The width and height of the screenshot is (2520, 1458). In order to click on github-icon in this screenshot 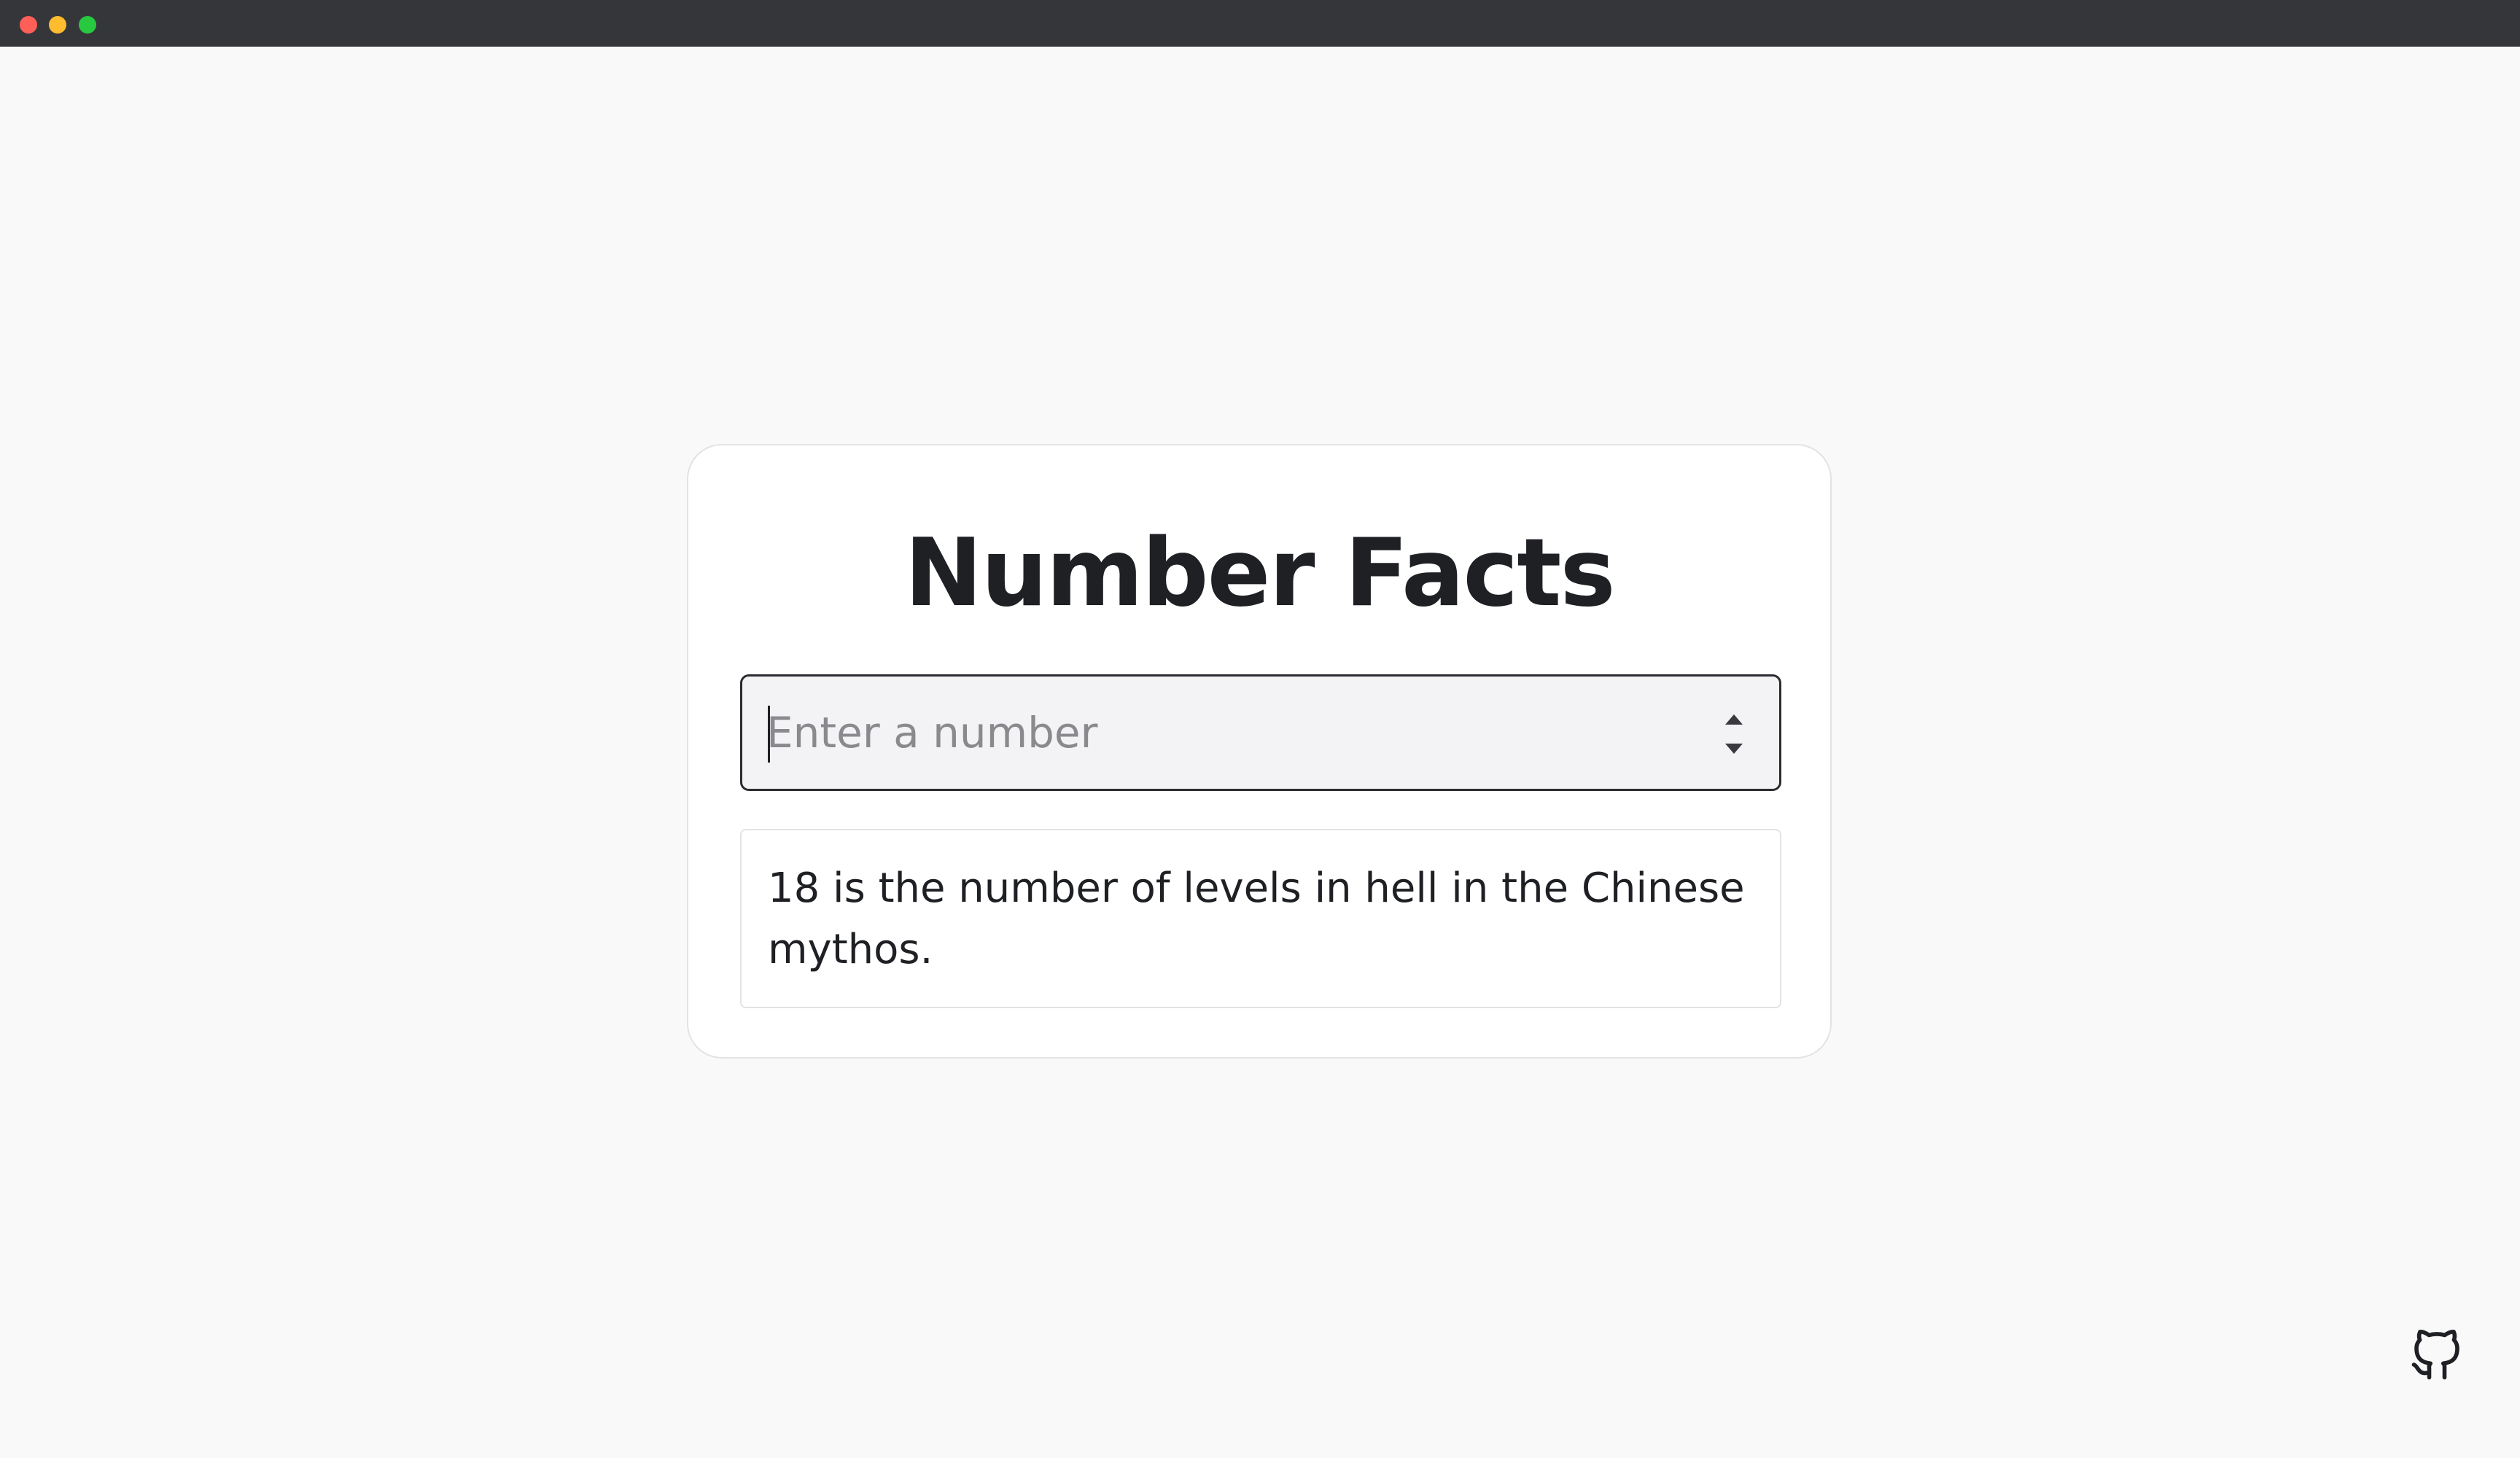, I will do `click(2435, 1354)`.